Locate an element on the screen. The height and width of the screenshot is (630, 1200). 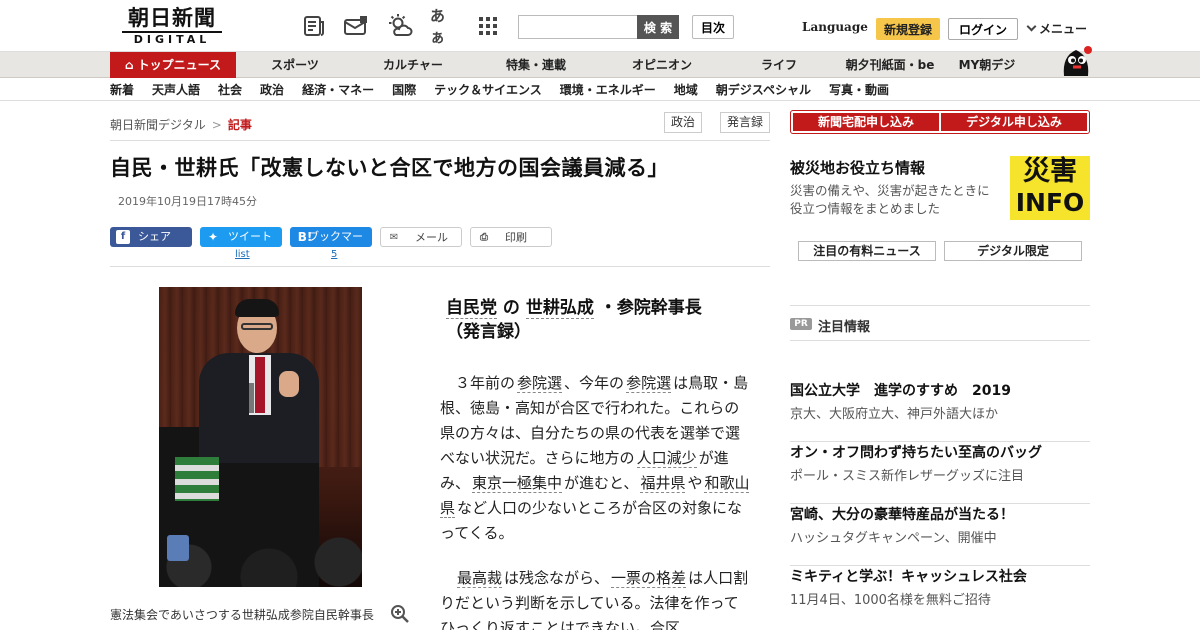
grid-menu-icon is located at coordinates (488, 26).